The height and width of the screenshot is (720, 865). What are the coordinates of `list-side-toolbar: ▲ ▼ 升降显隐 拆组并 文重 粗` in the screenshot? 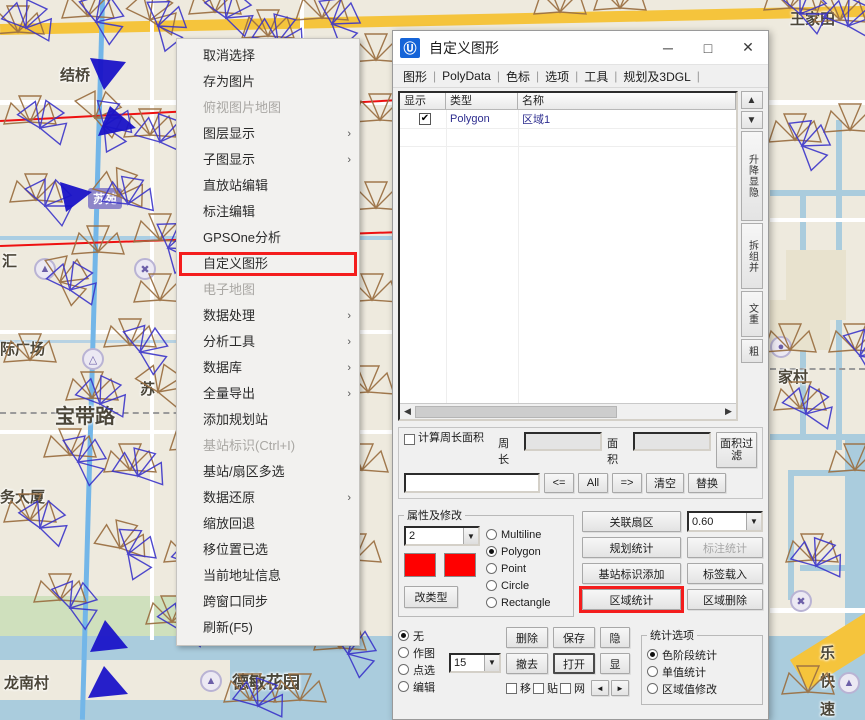 It's located at (752, 256).